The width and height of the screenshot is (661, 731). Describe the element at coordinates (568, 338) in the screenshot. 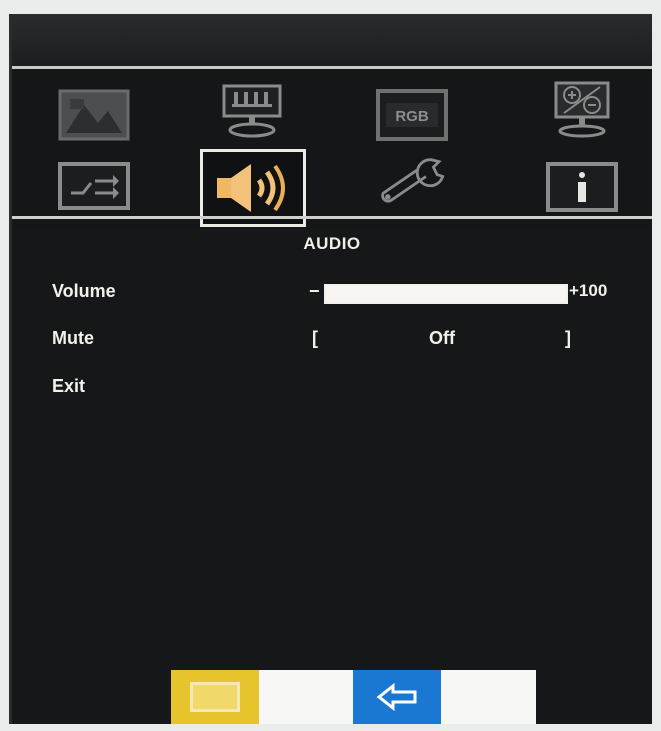

I see `mute-bracket-right: ]` at that location.